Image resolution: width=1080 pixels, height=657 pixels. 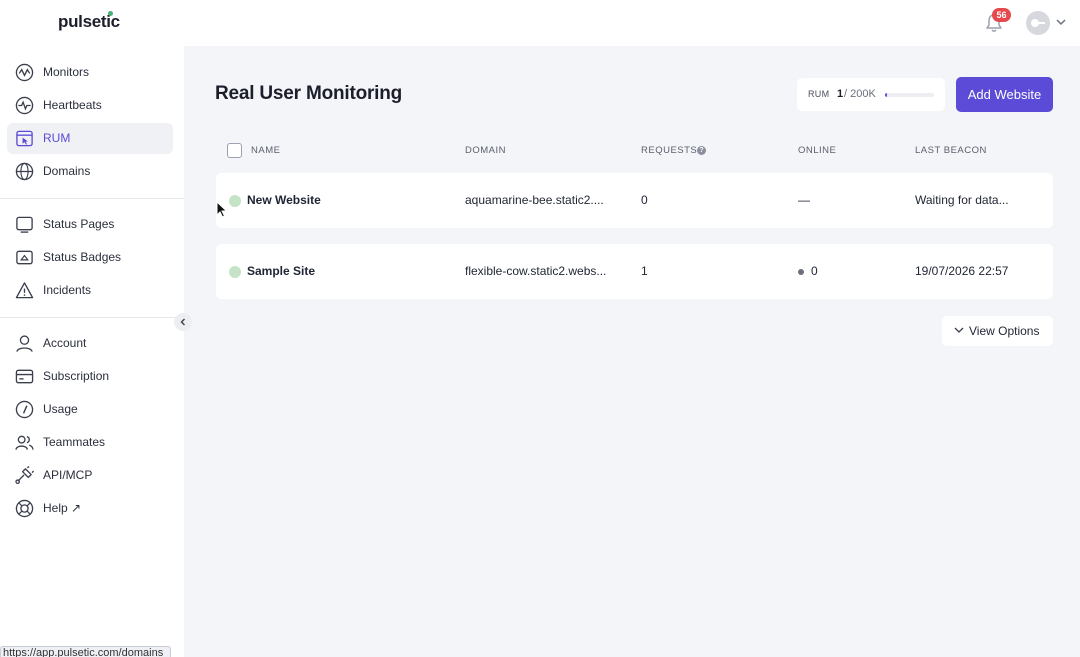 I want to click on page-title: Real User Monitoring, so click(x=309, y=93).